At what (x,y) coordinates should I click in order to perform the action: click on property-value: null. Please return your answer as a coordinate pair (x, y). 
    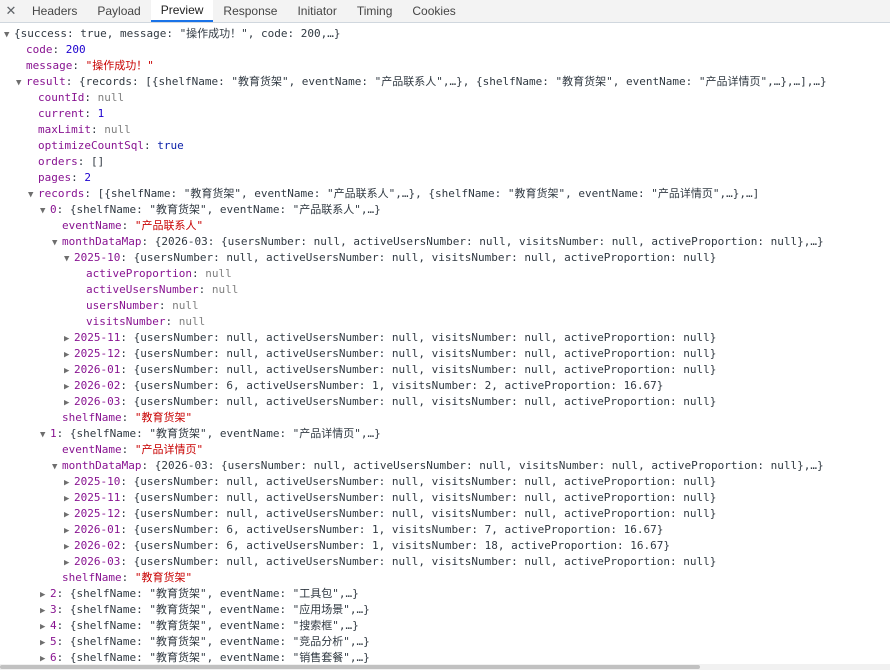
    Looking at the image, I should click on (218, 273).